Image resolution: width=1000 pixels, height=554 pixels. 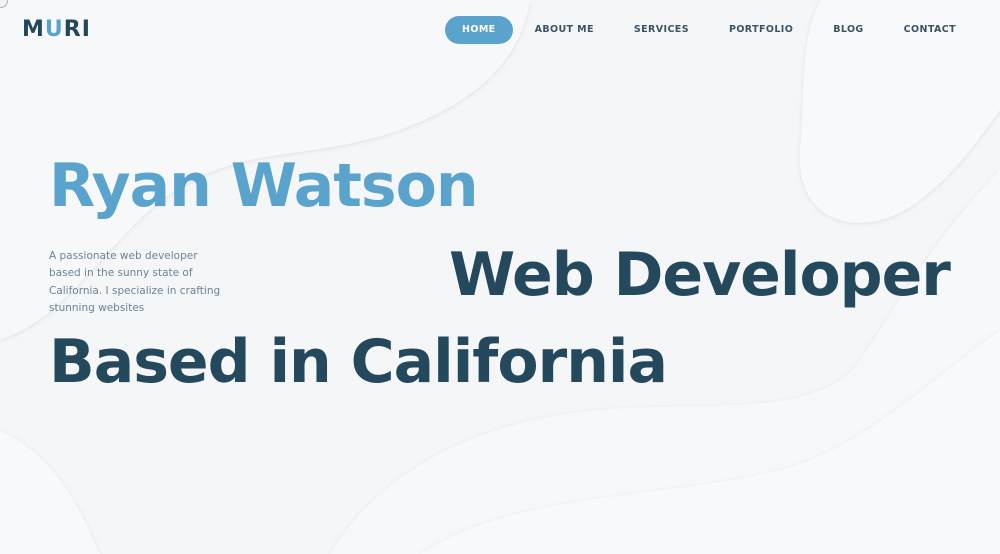 I want to click on nav-item-contact: CONTACT, so click(x=930, y=30).